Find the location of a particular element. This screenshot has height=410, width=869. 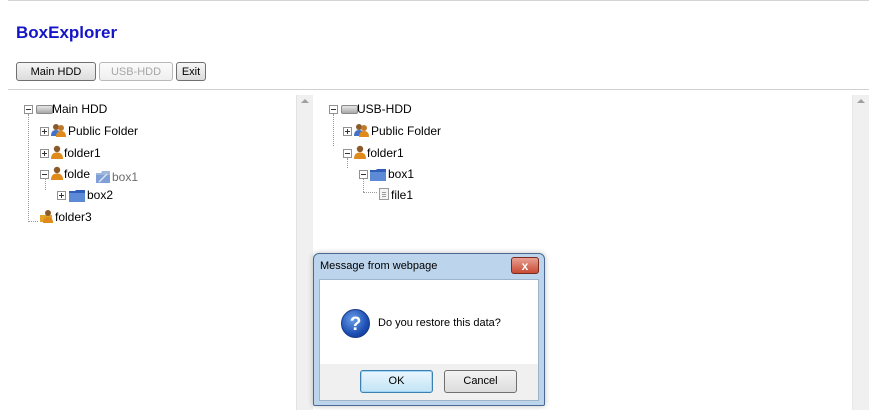

toolbar-divider is located at coordinates (438, 89).